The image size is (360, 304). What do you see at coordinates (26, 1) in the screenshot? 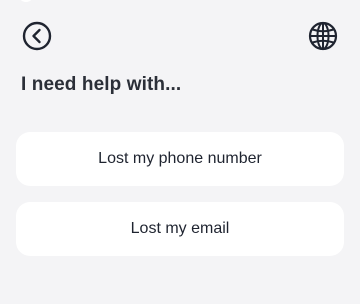
I see `top-edge-shape` at bounding box center [26, 1].